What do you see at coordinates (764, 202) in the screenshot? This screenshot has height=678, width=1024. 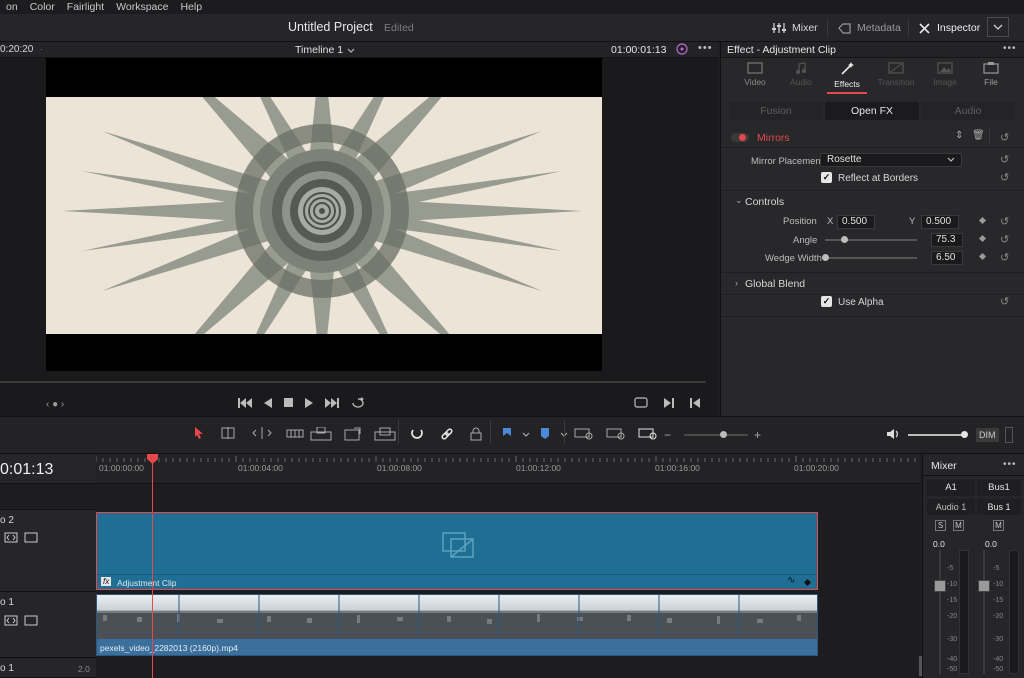 I see `controls-section-label: Controls` at bounding box center [764, 202].